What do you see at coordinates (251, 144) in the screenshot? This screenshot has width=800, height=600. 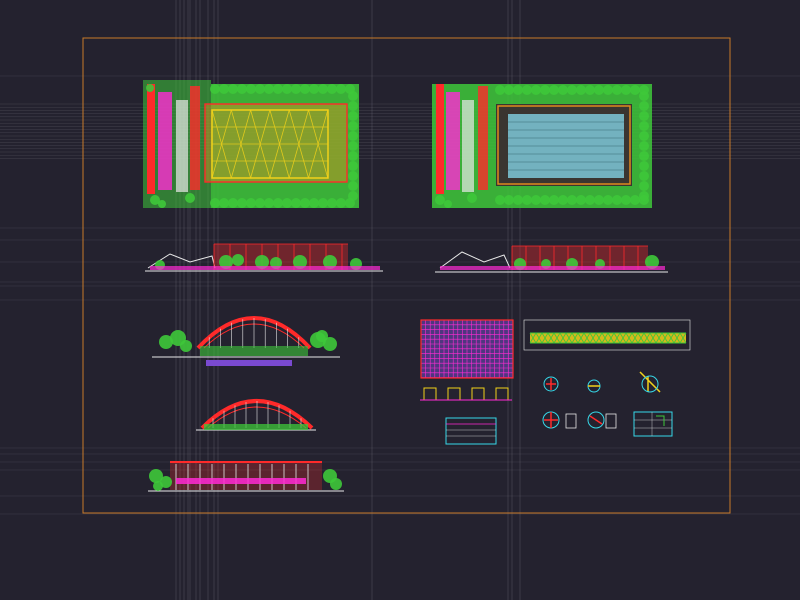 I see `floor-plan-structure` at bounding box center [251, 144].